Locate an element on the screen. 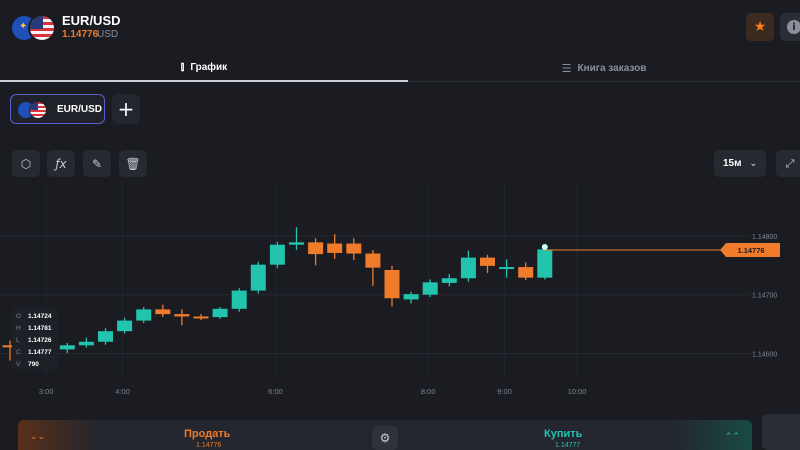  asset-price: 1.14776 is located at coordinates (80, 34).